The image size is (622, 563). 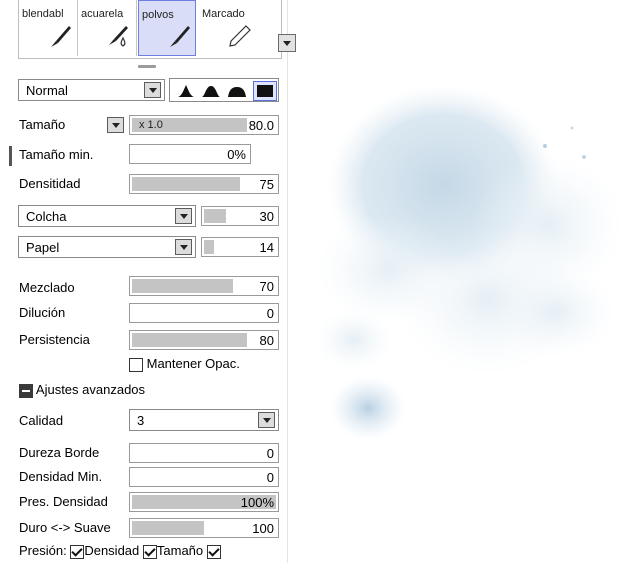 What do you see at coordinates (204, 420) in the screenshot?
I see `quality-select: 3` at bounding box center [204, 420].